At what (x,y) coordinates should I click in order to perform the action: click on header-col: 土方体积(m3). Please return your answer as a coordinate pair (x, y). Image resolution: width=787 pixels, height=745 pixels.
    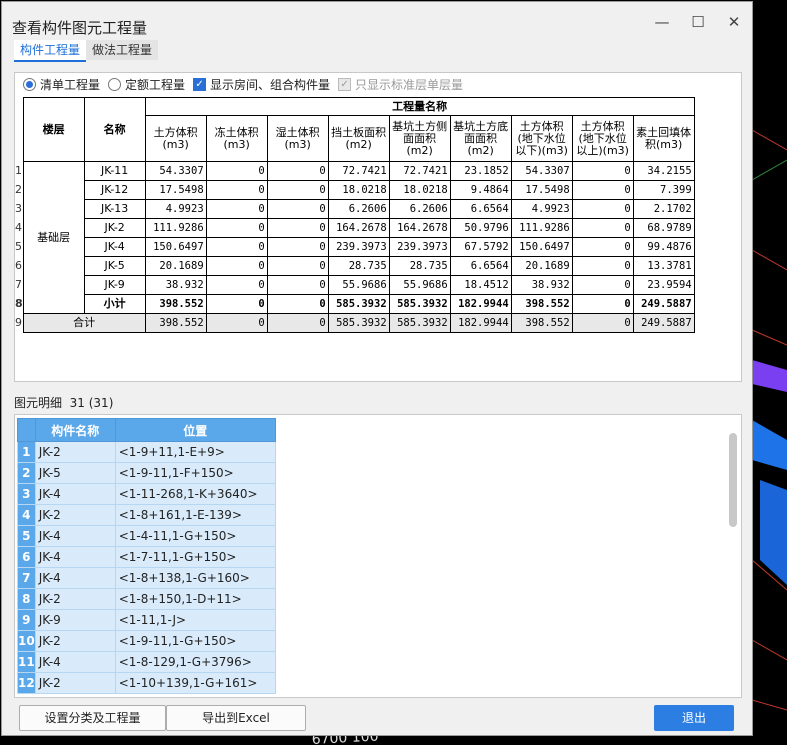
    Looking at the image, I should click on (175, 138).